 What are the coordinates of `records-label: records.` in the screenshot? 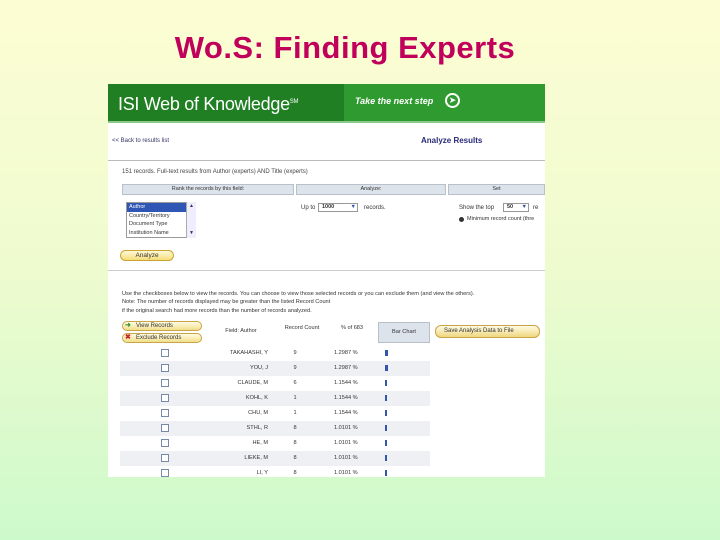 It's located at (375, 208).